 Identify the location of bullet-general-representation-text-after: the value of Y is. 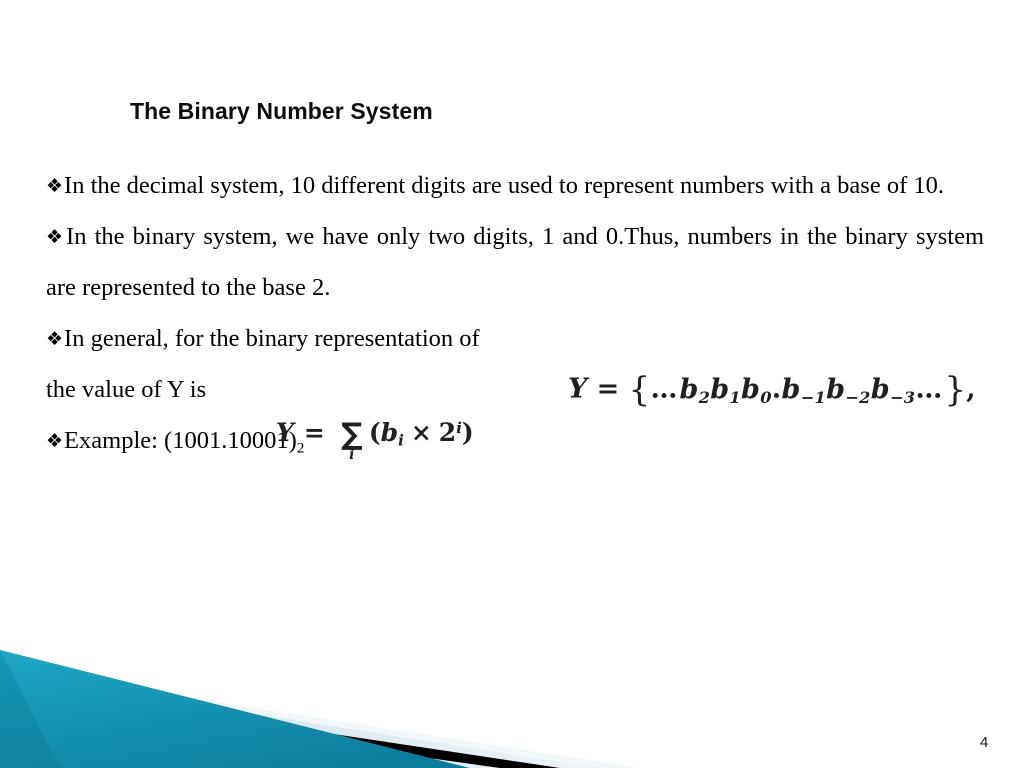
(126, 389).